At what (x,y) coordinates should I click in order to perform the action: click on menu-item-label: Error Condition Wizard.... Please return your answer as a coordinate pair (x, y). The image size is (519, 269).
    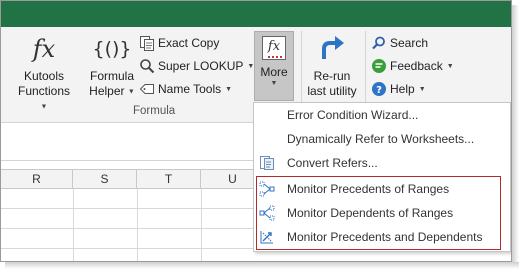
    Looking at the image, I should click on (353, 115).